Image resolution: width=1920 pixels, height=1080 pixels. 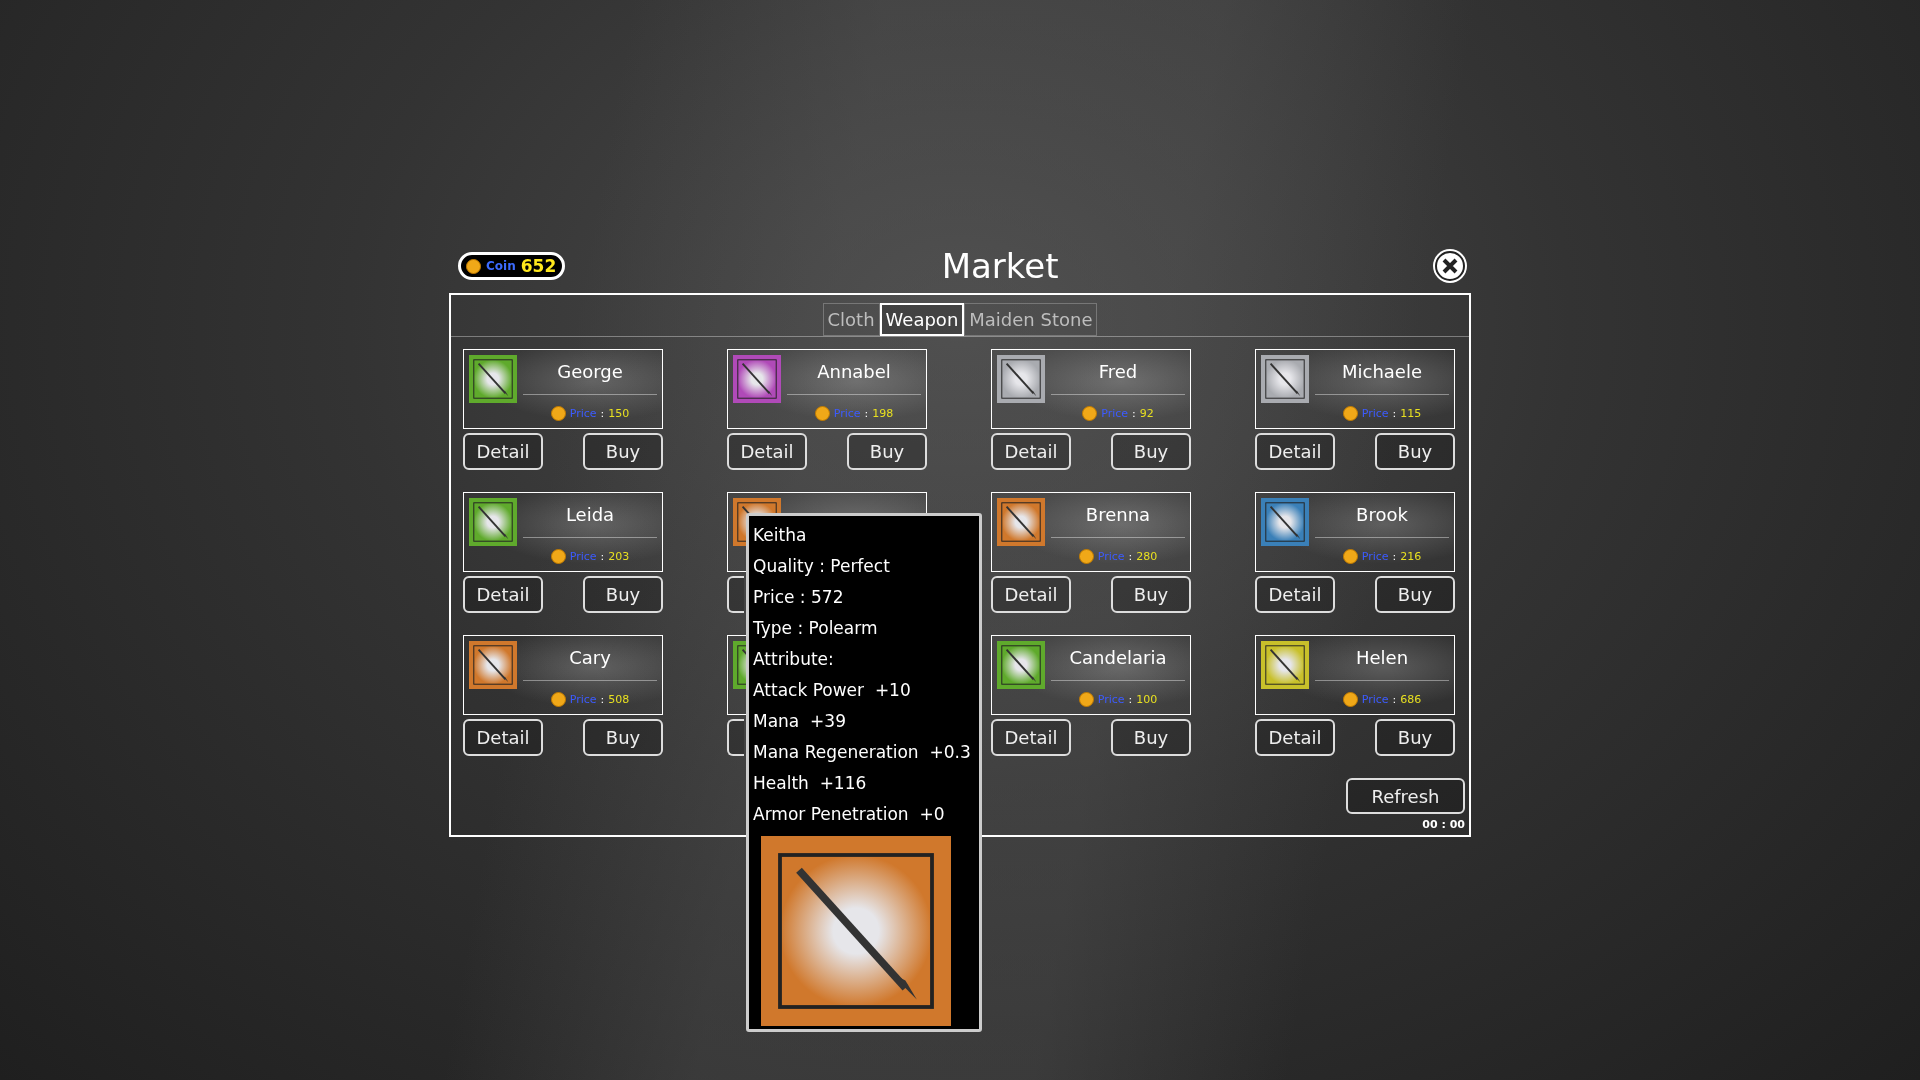 I want to click on category-tab: Maiden Stone, so click(x=1031, y=319).